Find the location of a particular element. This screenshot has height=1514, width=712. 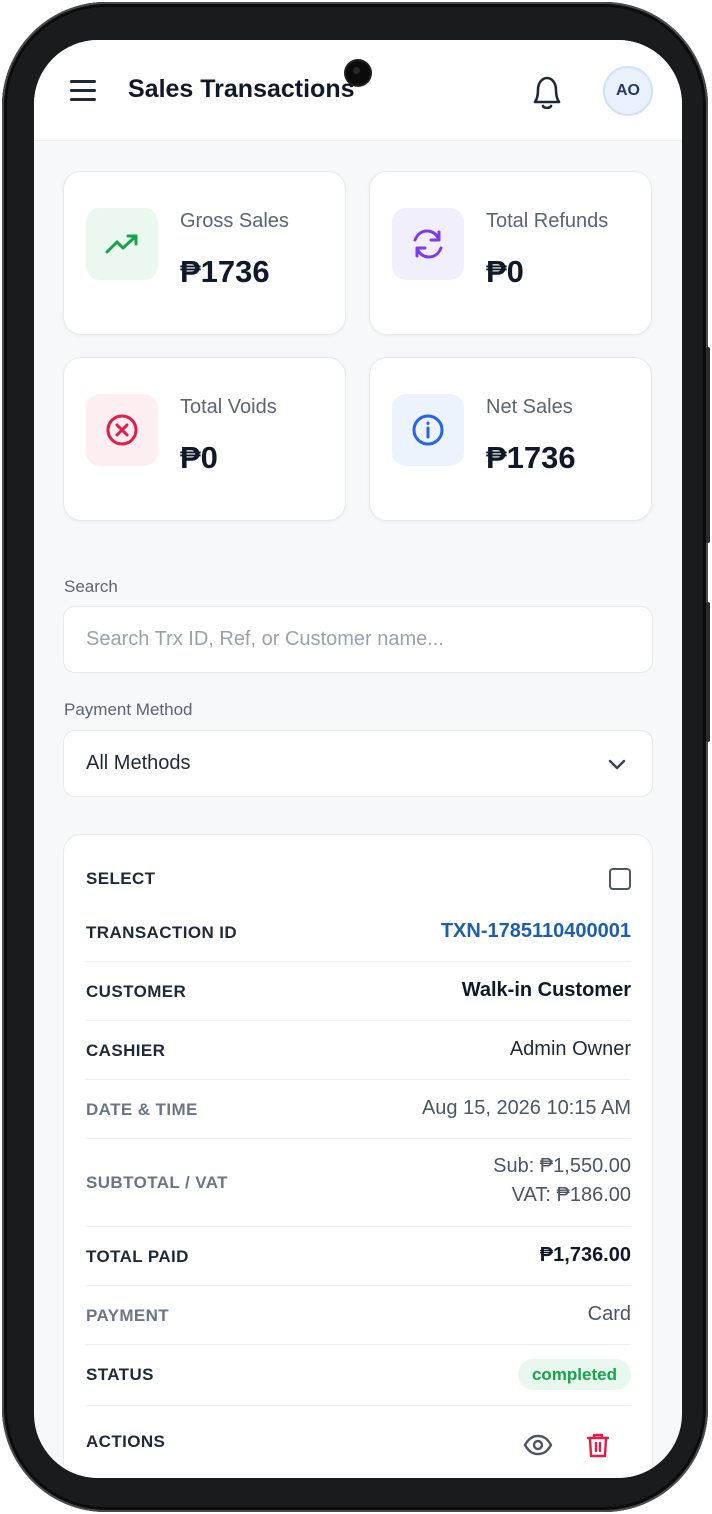

status-label: STATUS is located at coordinates (120, 1374).